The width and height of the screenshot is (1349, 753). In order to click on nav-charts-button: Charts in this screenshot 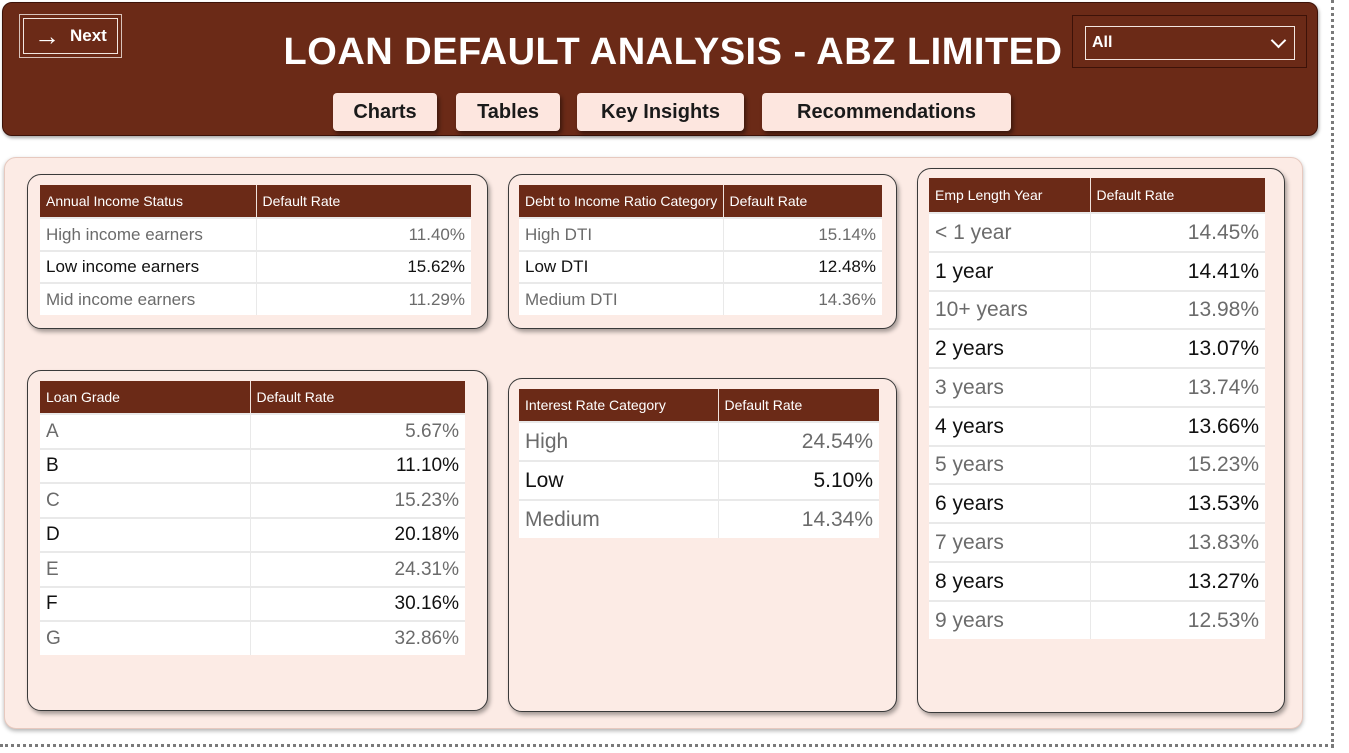, I will do `click(385, 112)`.